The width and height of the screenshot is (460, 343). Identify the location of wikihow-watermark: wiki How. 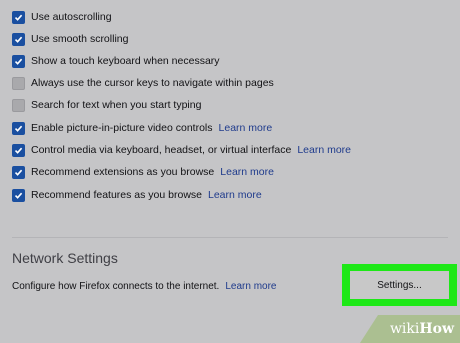
(410, 329).